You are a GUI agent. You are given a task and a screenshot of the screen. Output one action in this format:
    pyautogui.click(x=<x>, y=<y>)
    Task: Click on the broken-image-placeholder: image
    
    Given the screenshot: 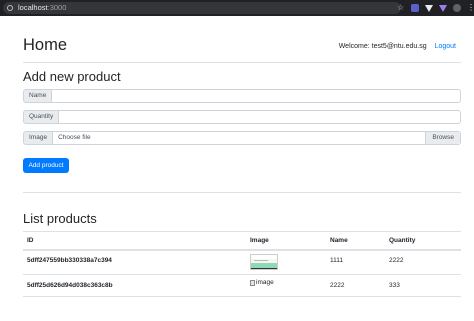 What is the action you would take?
    pyautogui.click(x=262, y=283)
    